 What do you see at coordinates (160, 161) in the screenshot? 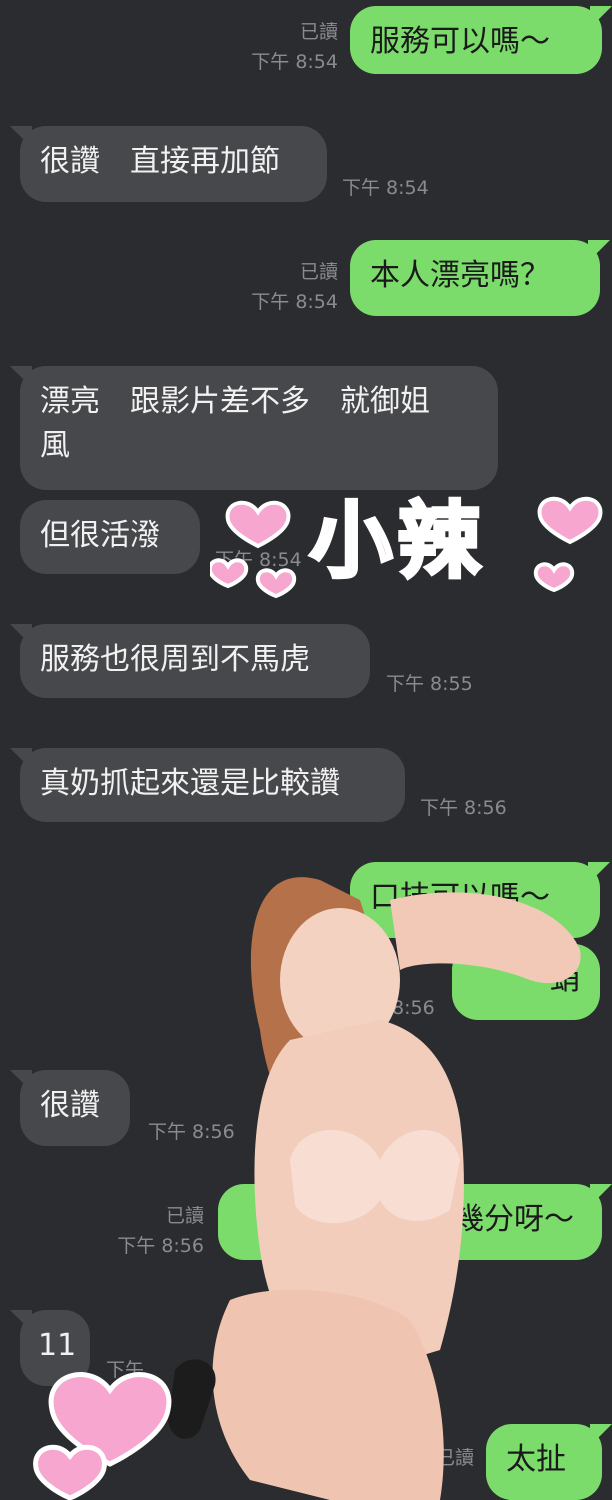
I see `message-text: 很讚 直接再加節` at bounding box center [160, 161].